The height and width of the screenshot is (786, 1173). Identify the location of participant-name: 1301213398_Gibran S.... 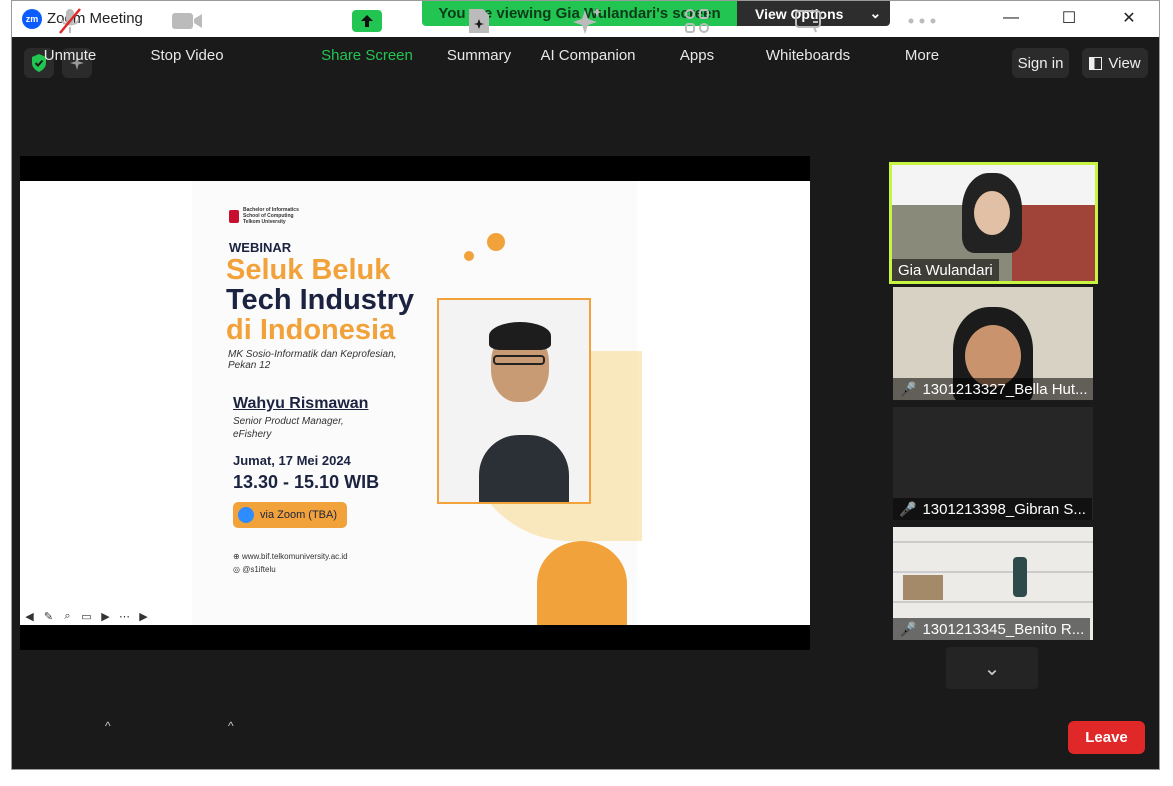
(1004, 509).